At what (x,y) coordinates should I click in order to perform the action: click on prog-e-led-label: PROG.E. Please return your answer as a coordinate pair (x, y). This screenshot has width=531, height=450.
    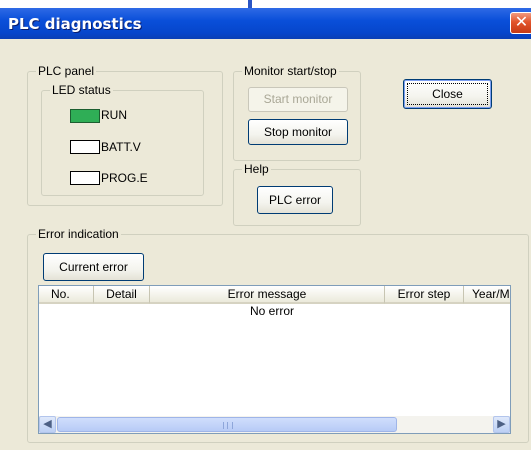
    Looking at the image, I should click on (124, 178).